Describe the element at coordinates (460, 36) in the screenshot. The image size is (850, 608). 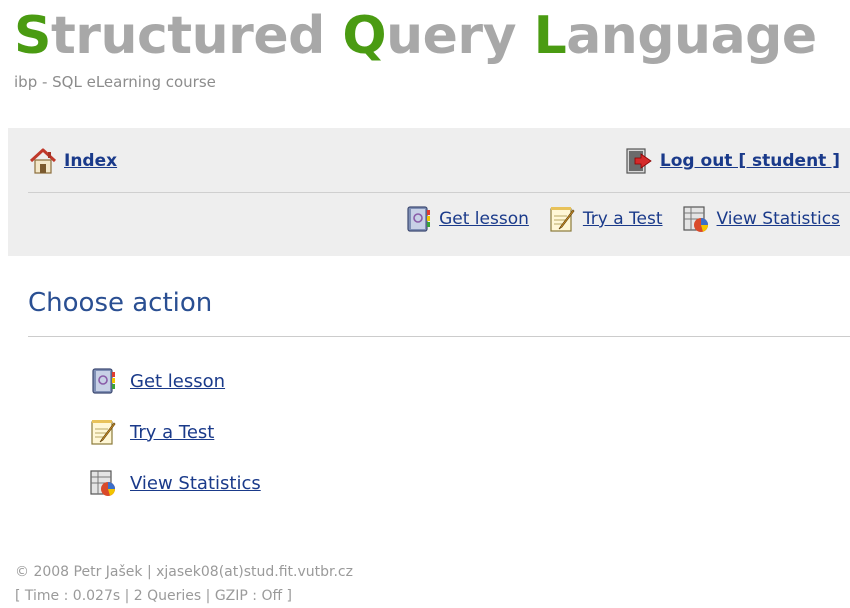
I see `title-part: uery` at that location.